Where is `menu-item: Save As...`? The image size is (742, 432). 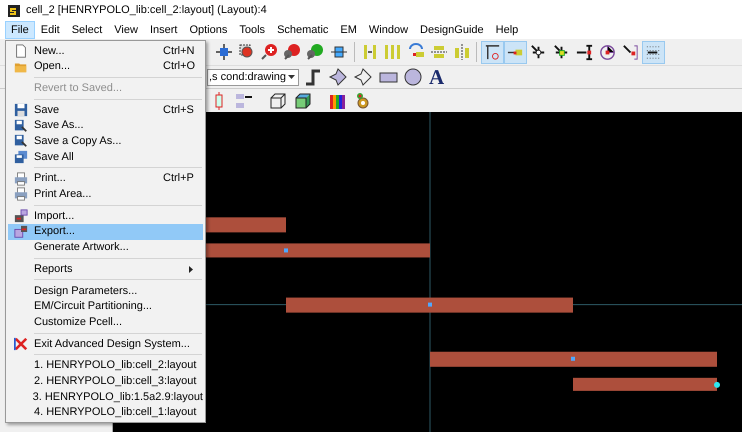 menu-item: Save As... is located at coordinates (105, 126).